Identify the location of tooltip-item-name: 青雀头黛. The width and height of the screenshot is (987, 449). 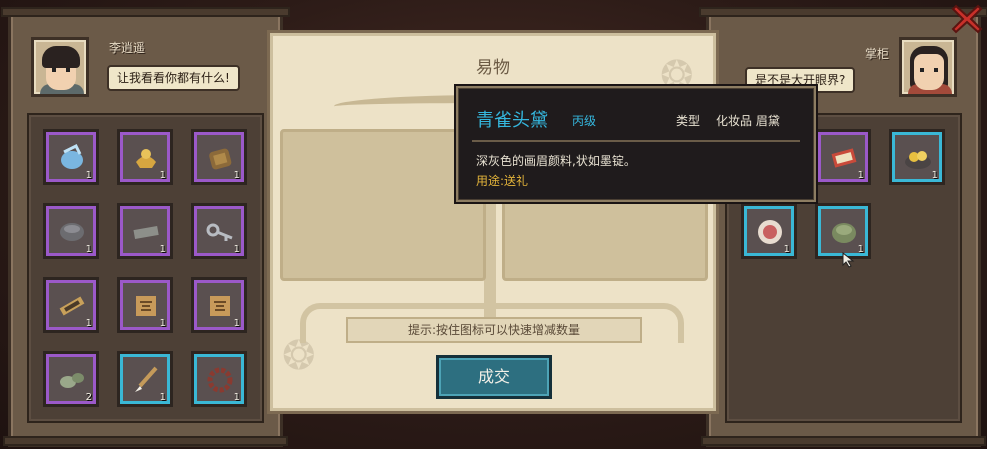
(512, 120).